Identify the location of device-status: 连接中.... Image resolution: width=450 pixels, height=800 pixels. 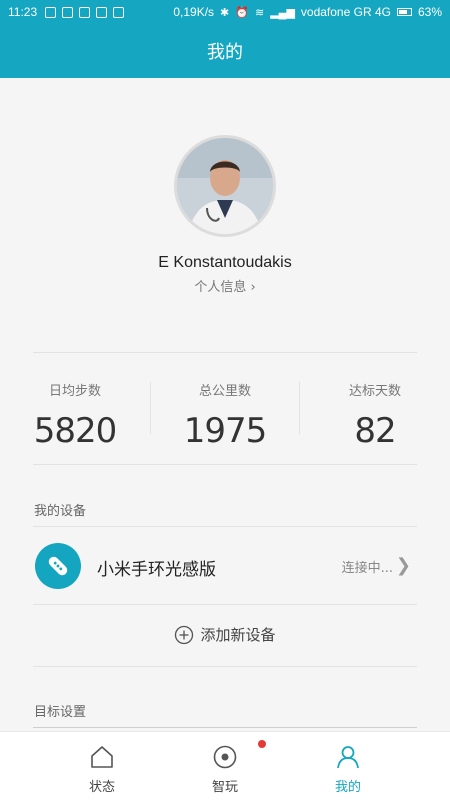
(367, 568).